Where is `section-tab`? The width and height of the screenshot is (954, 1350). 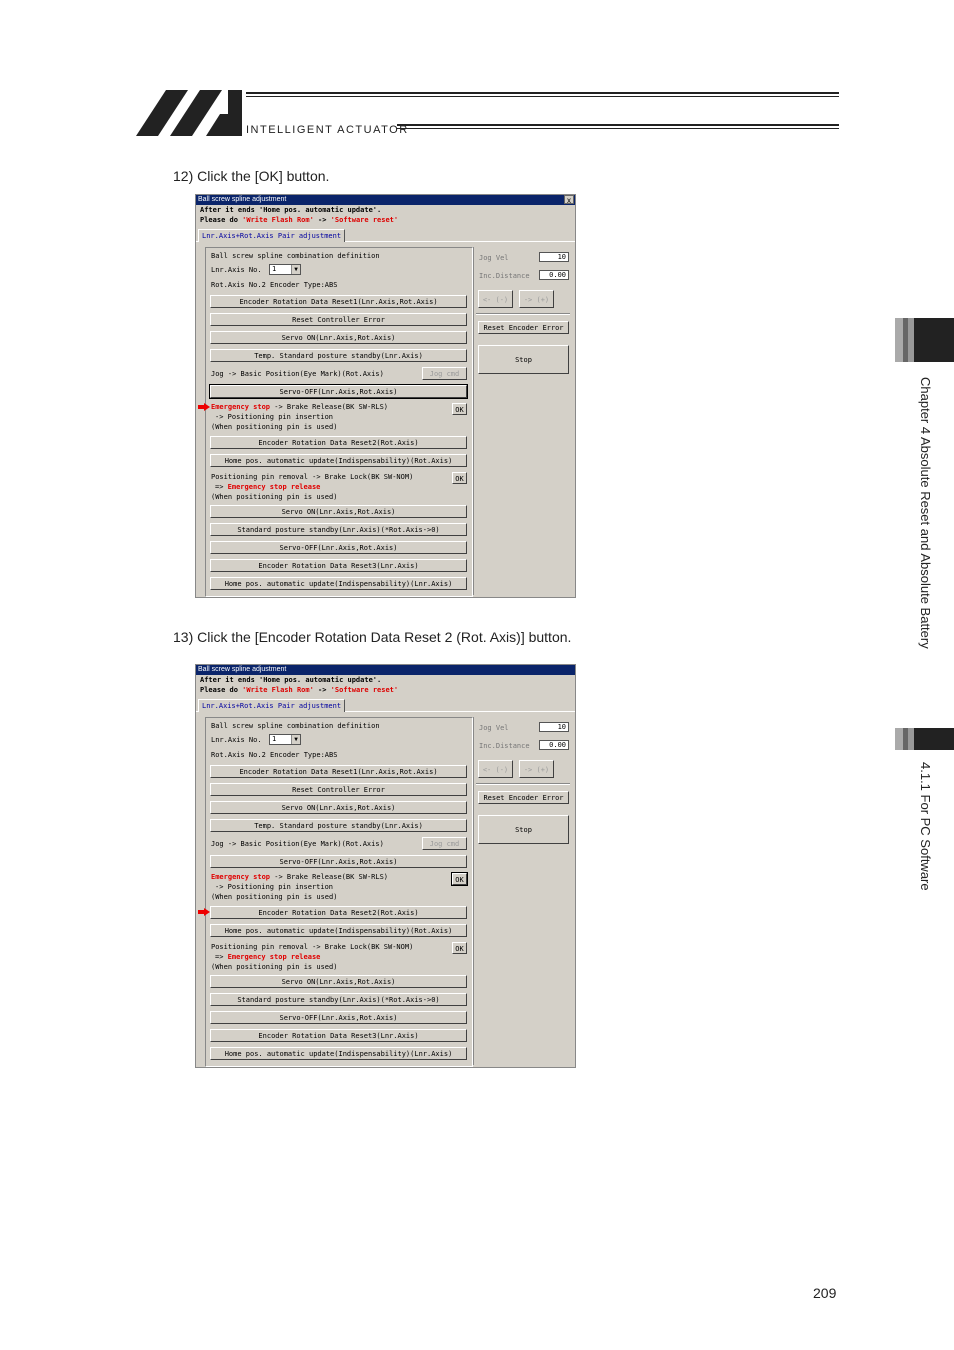 section-tab is located at coordinates (924, 739).